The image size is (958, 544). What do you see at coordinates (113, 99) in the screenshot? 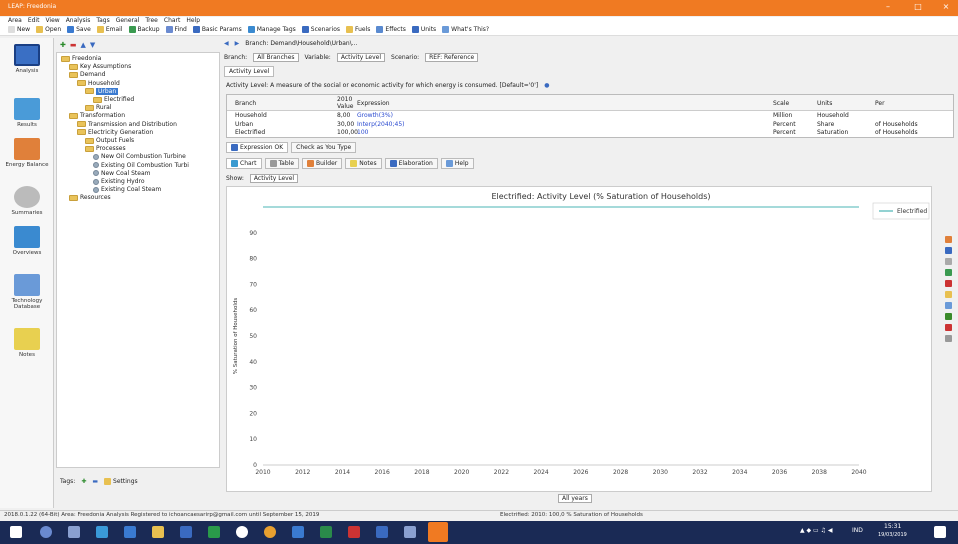
I see `tree-node: Electrified` at bounding box center [113, 99].